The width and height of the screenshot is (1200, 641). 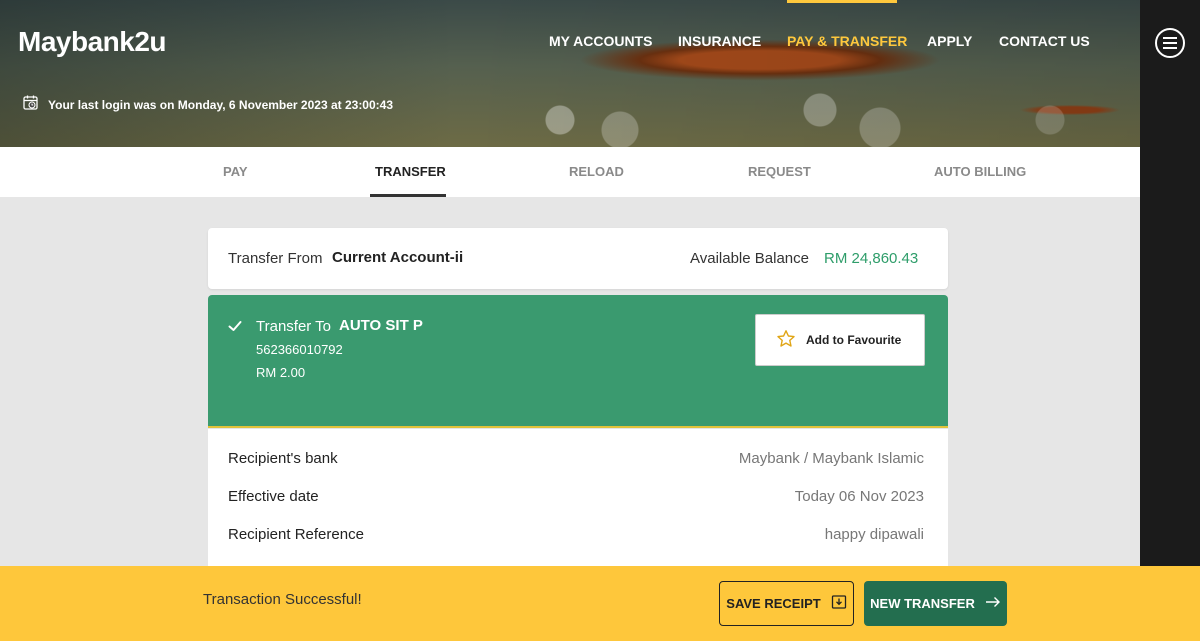 What do you see at coordinates (600, 41) in the screenshot?
I see `nav-my-accounts: MY ACCOUNTS` at bounding box center [600, 41].